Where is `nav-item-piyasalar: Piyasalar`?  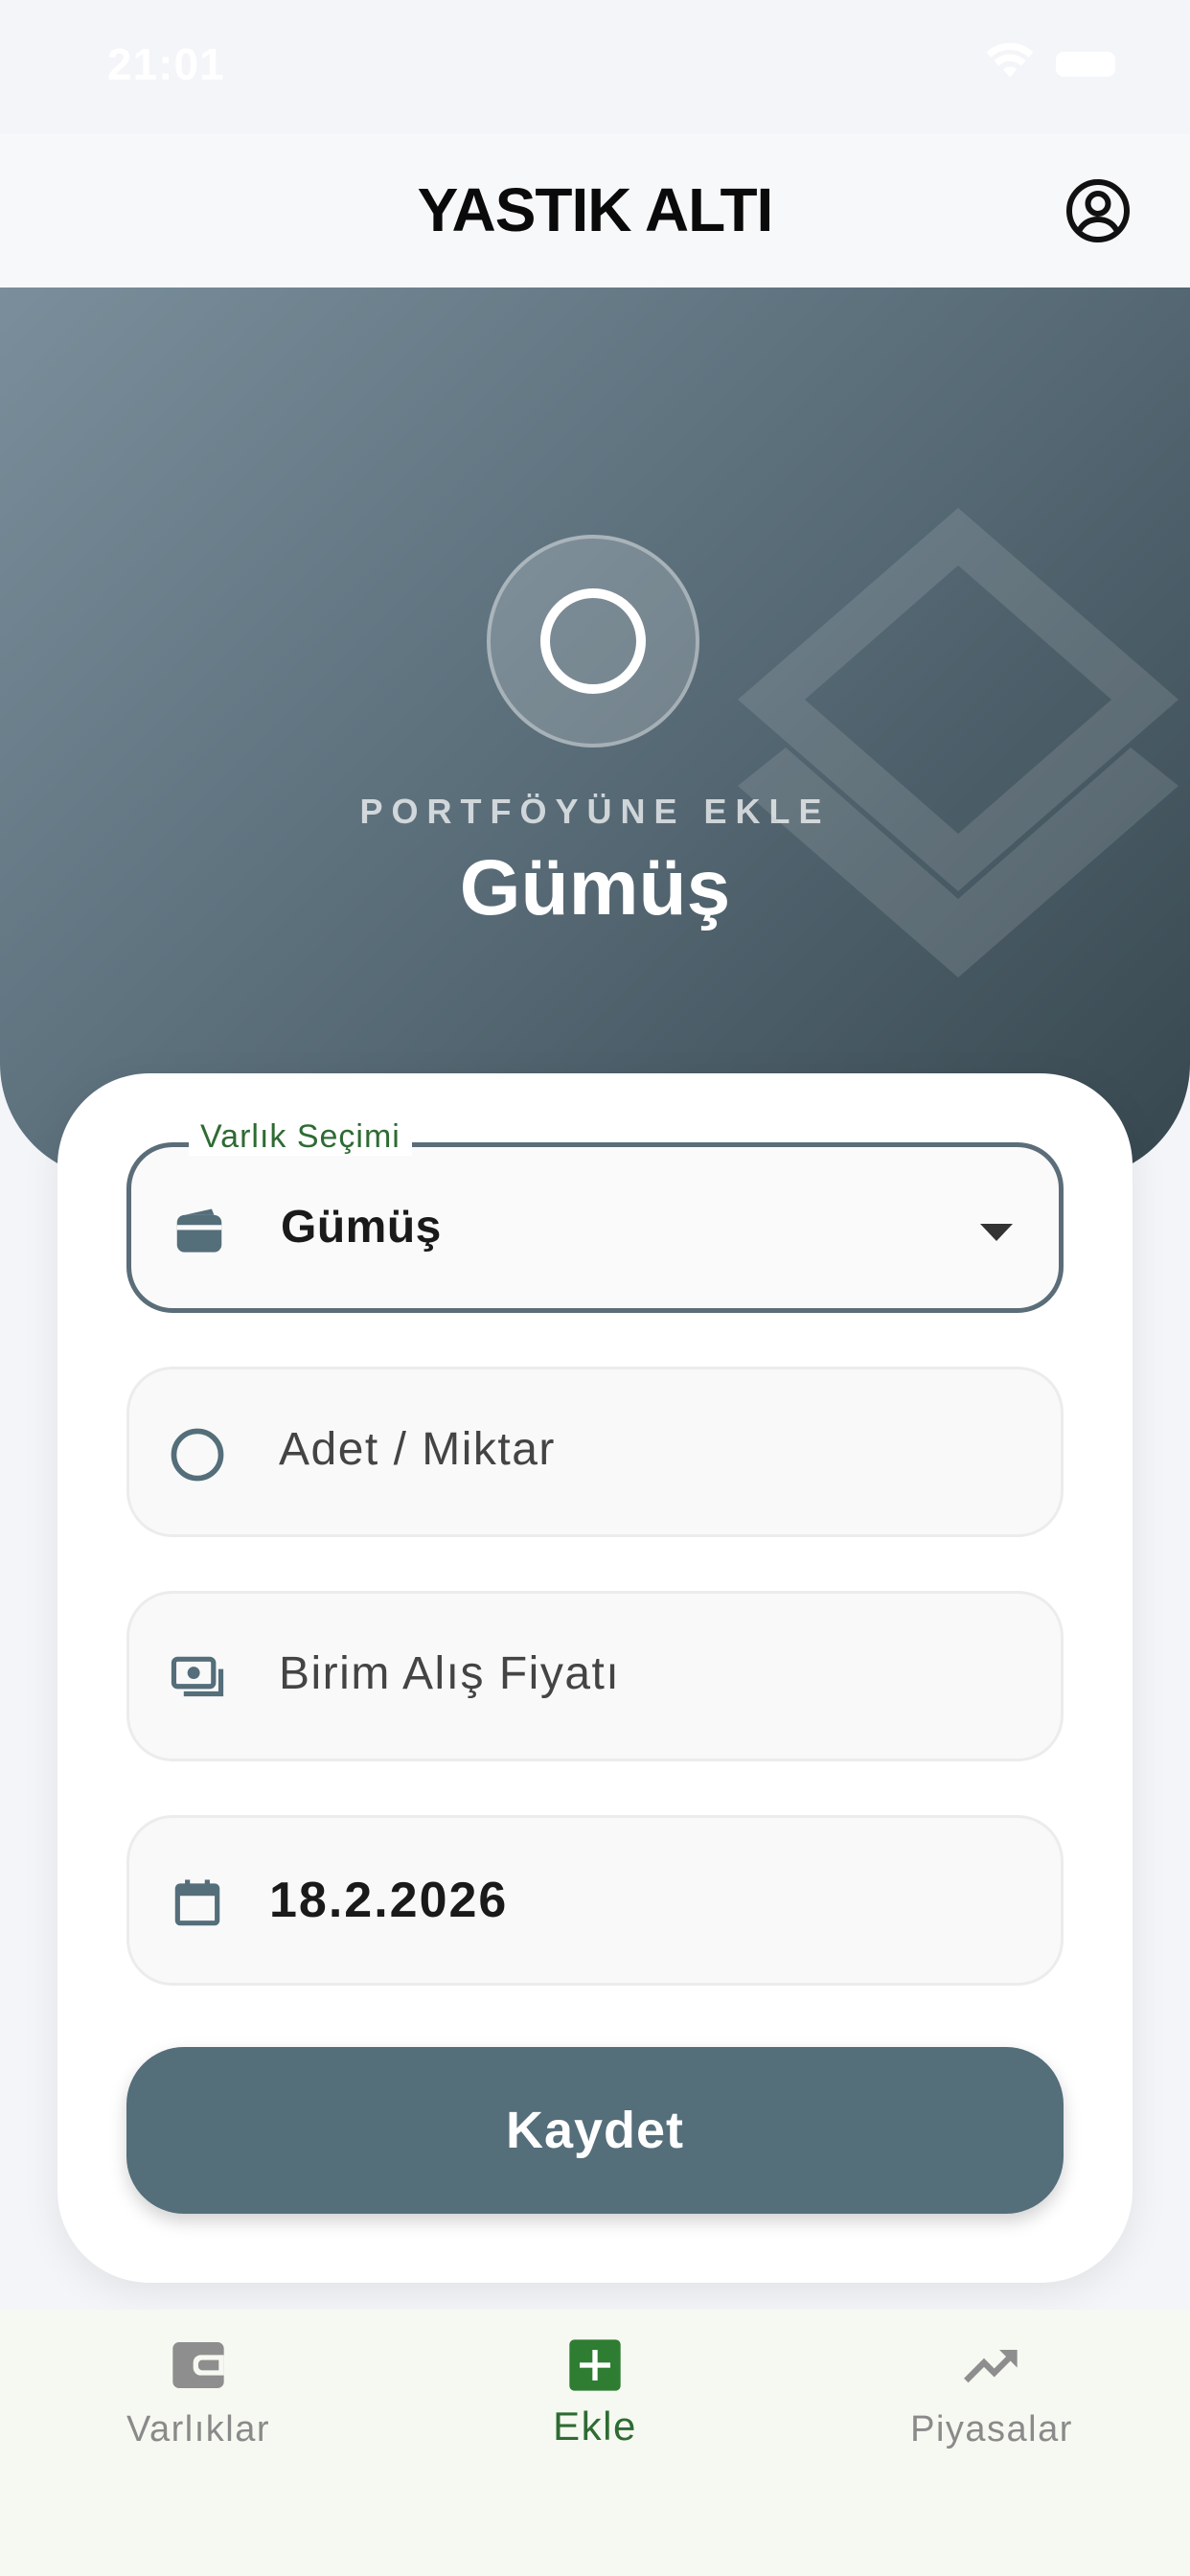 nav-item-piyasalar: Piyasalar is located at coordinates (991, 2405).